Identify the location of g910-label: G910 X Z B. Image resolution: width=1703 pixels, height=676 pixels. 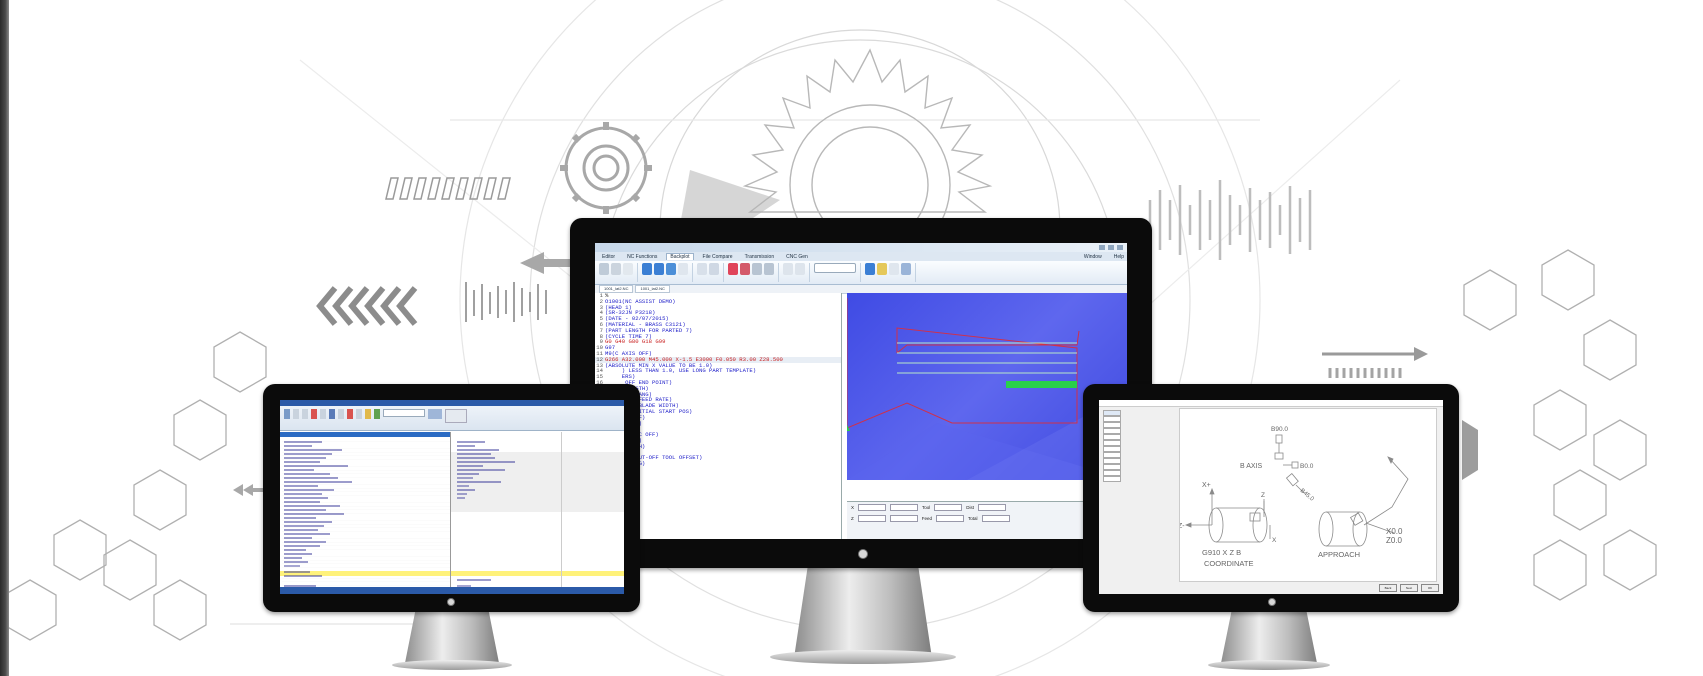
(1221, 552).